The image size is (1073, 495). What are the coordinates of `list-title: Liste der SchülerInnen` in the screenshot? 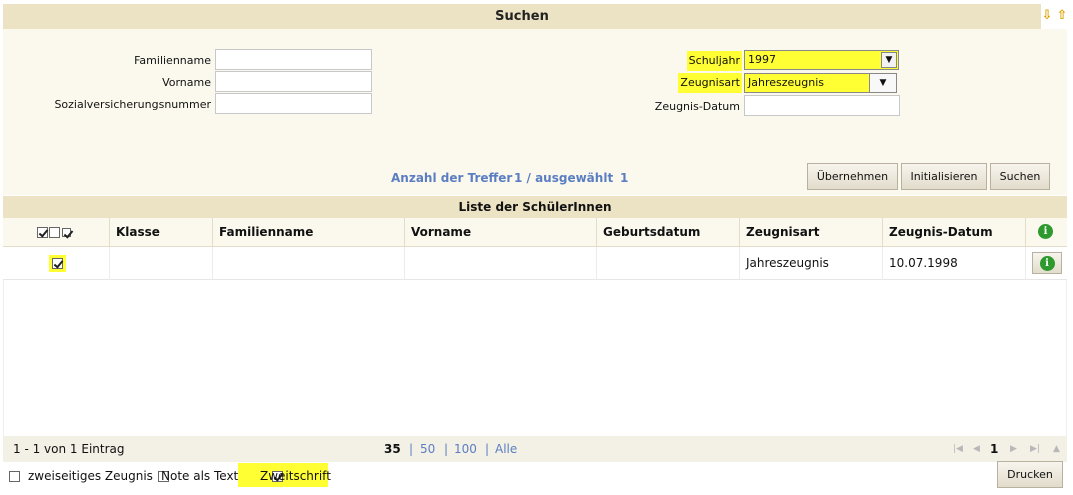 It's located at (535, 207).